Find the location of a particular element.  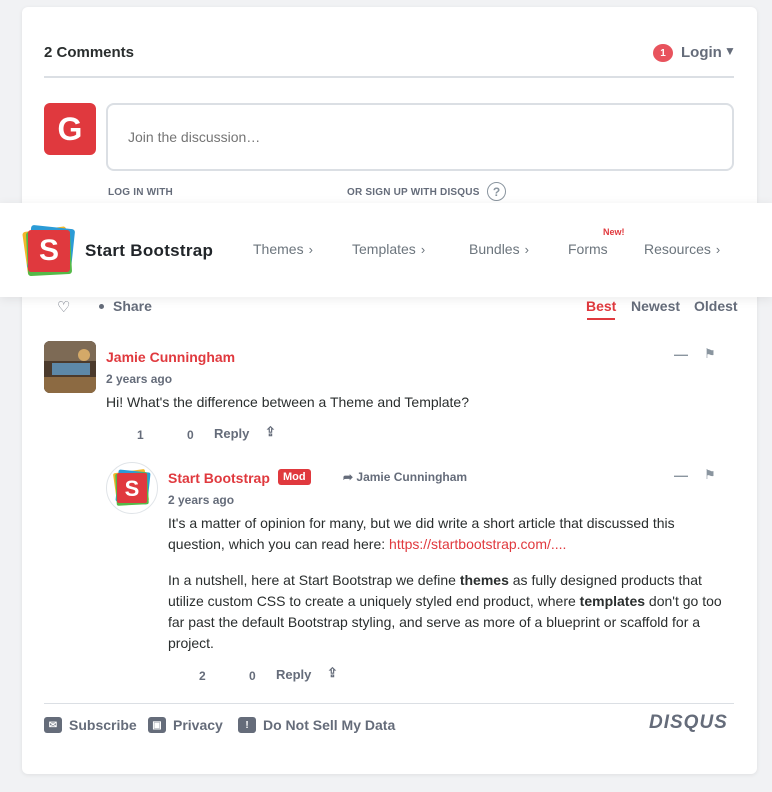

nav-themes-label: Themes is located at coordinates (278, 249).